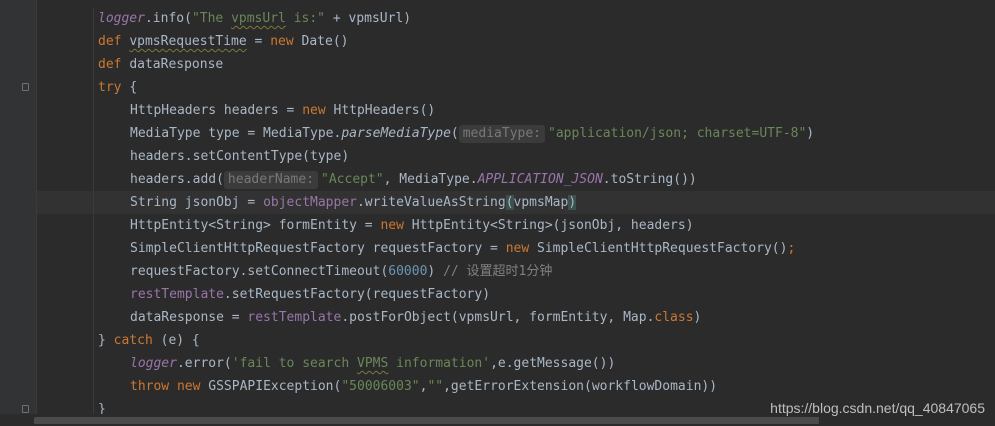  Describe the element at coordinates (177, 179) in the screenshot. I see `code-token: headers.add(` at that location.